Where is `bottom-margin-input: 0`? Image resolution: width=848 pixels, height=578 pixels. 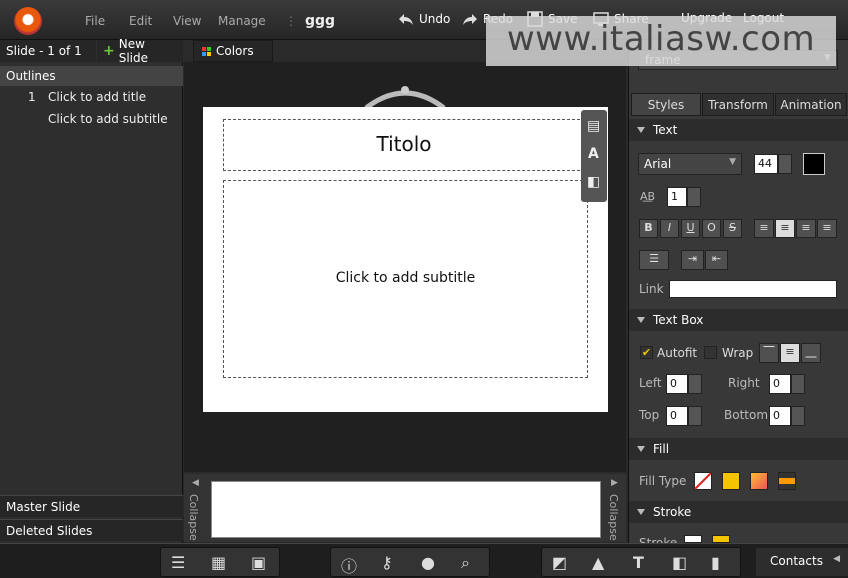 bottom-margin-input: 0 is located at coordinates (780, 416).